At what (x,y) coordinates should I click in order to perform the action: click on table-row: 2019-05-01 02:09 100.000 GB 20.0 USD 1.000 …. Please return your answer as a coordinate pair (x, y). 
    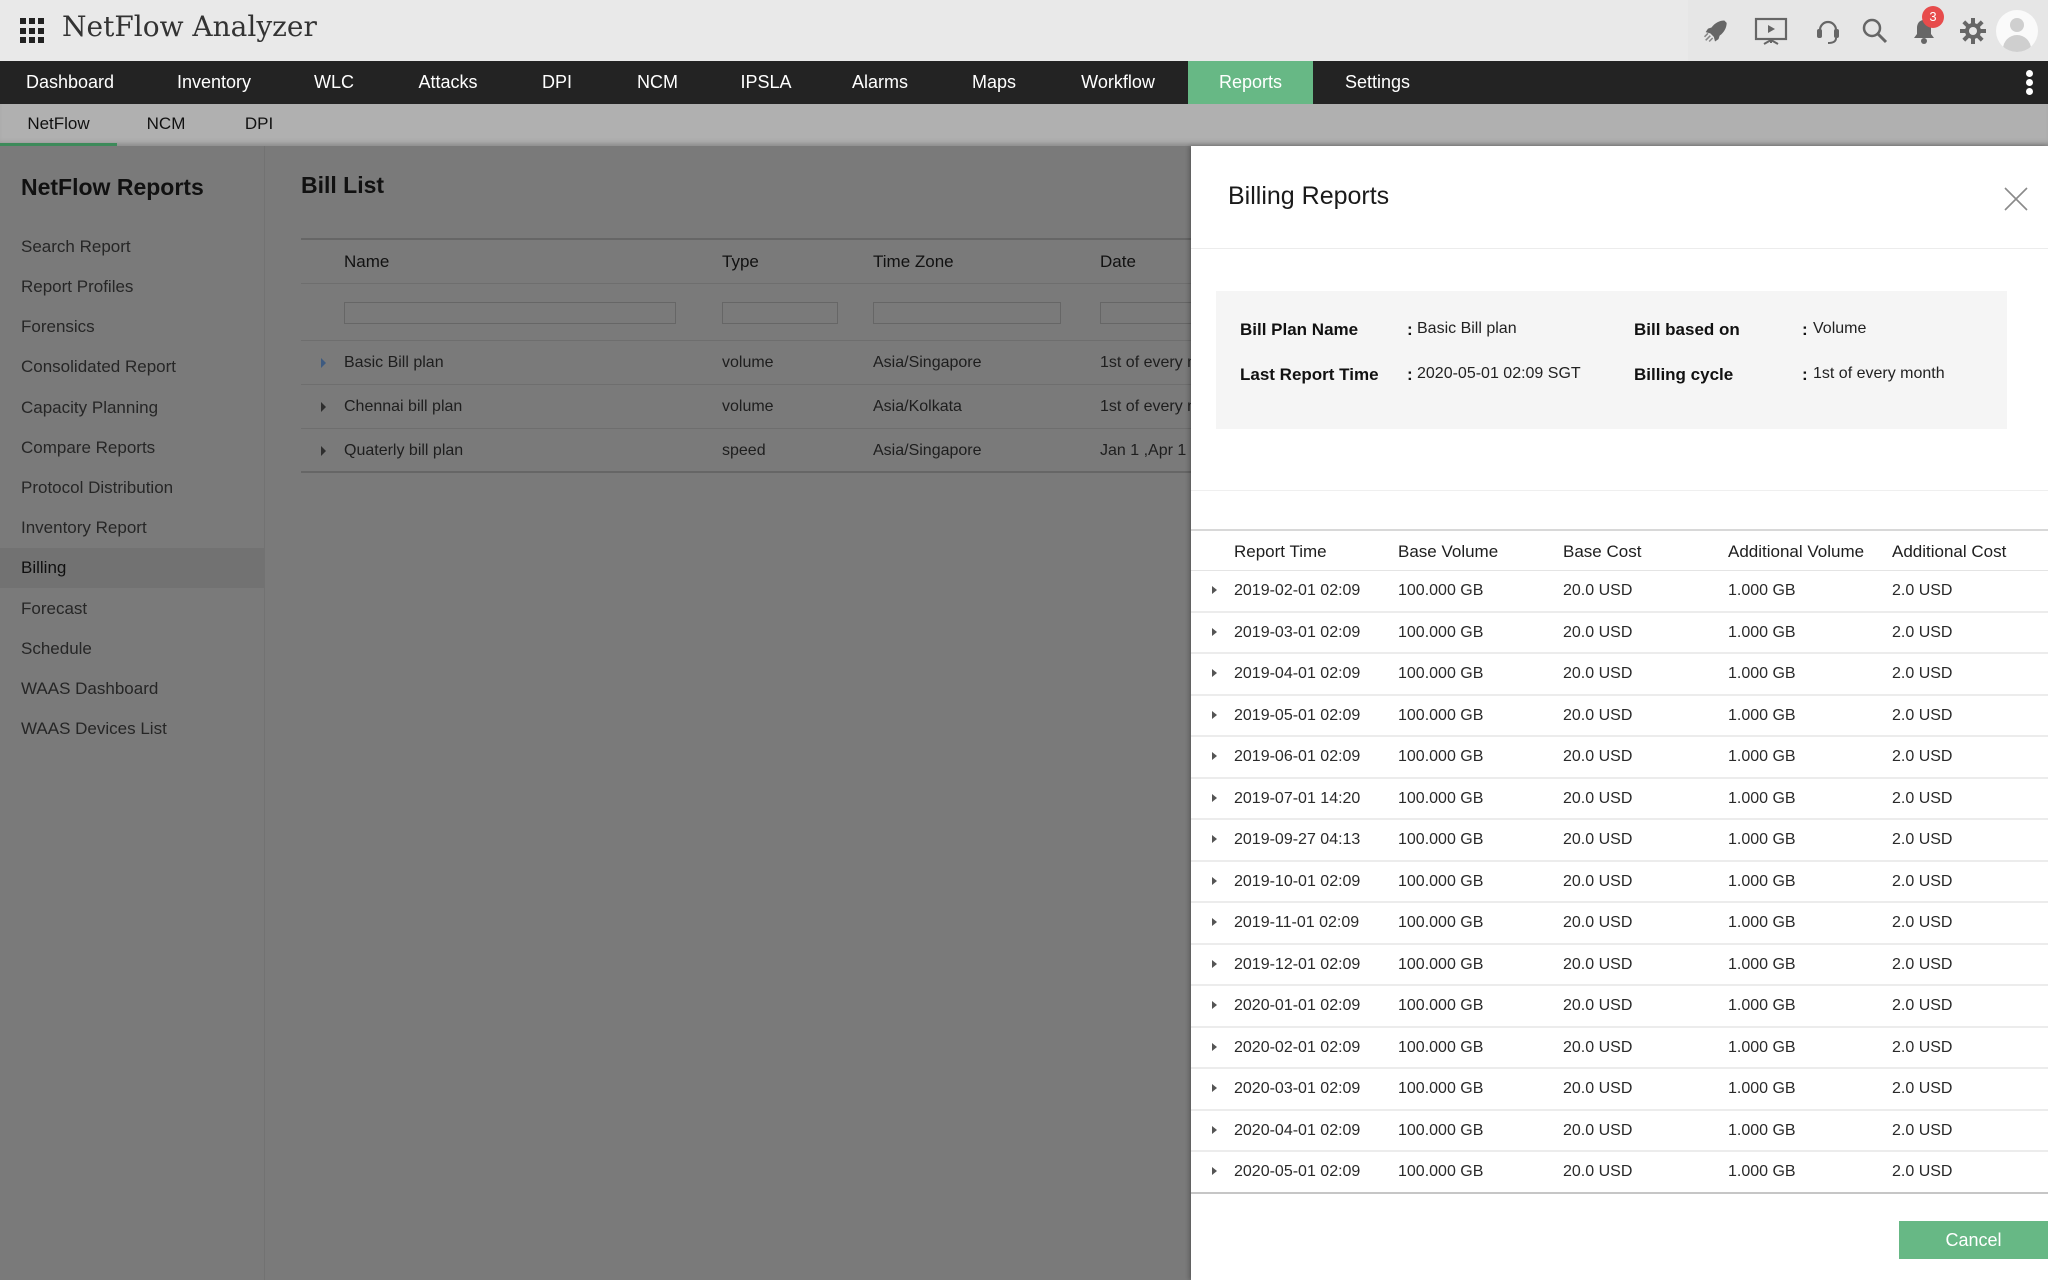
    Looking at the image, I should click on (1619, 716).